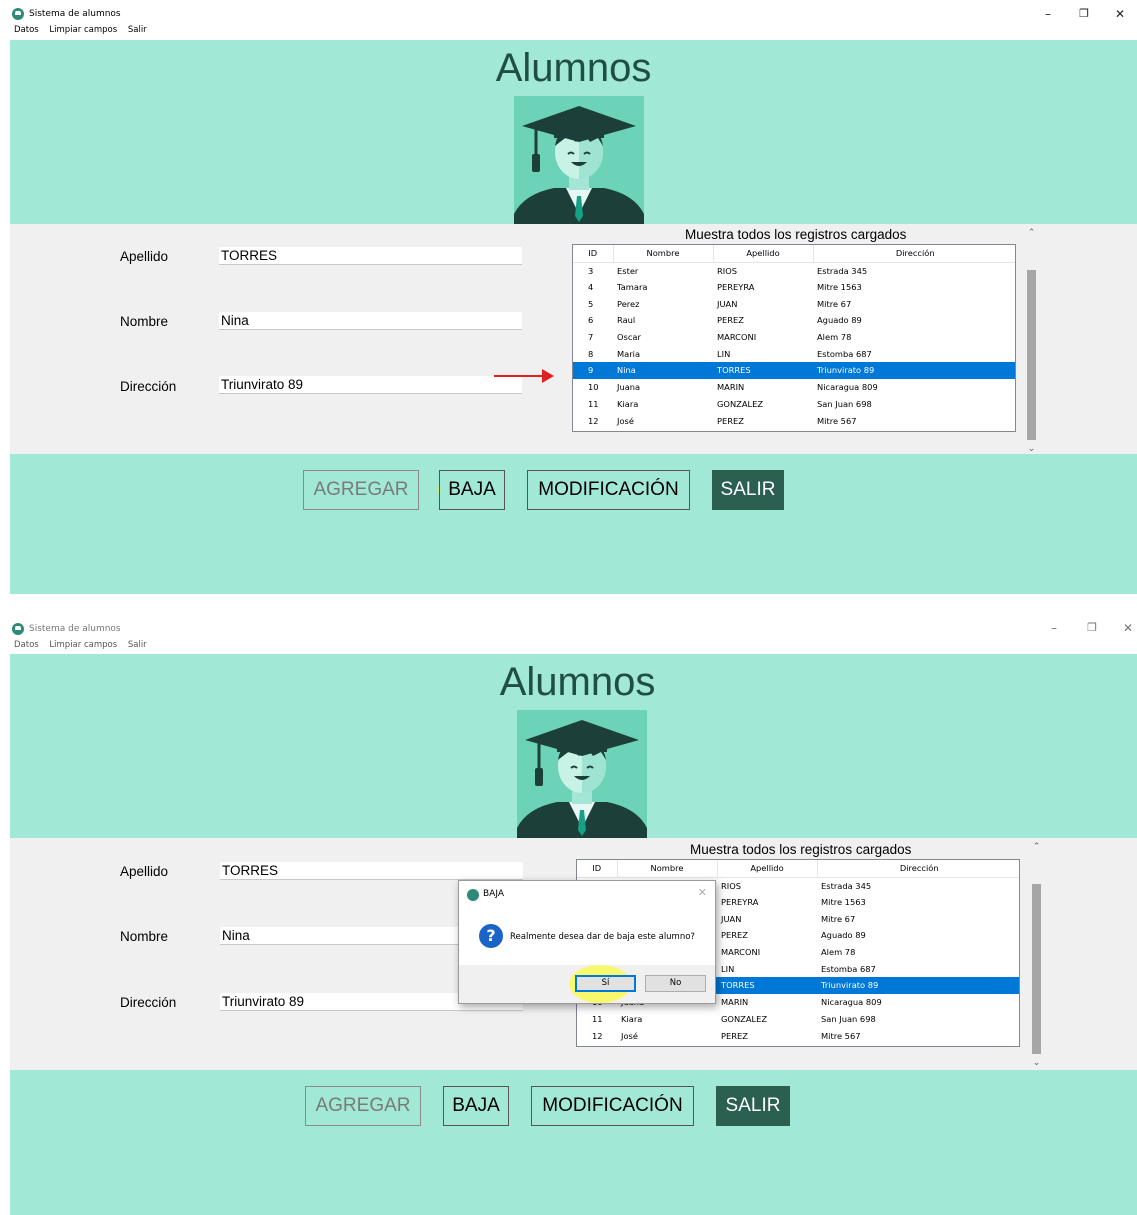 Image resolution: width=1137 pixels, height=1215 pixels. What do you see at coordinates (524, 376) in the screenshot?
I see `red-arrow-annotation` at bounding box center [524, 376].